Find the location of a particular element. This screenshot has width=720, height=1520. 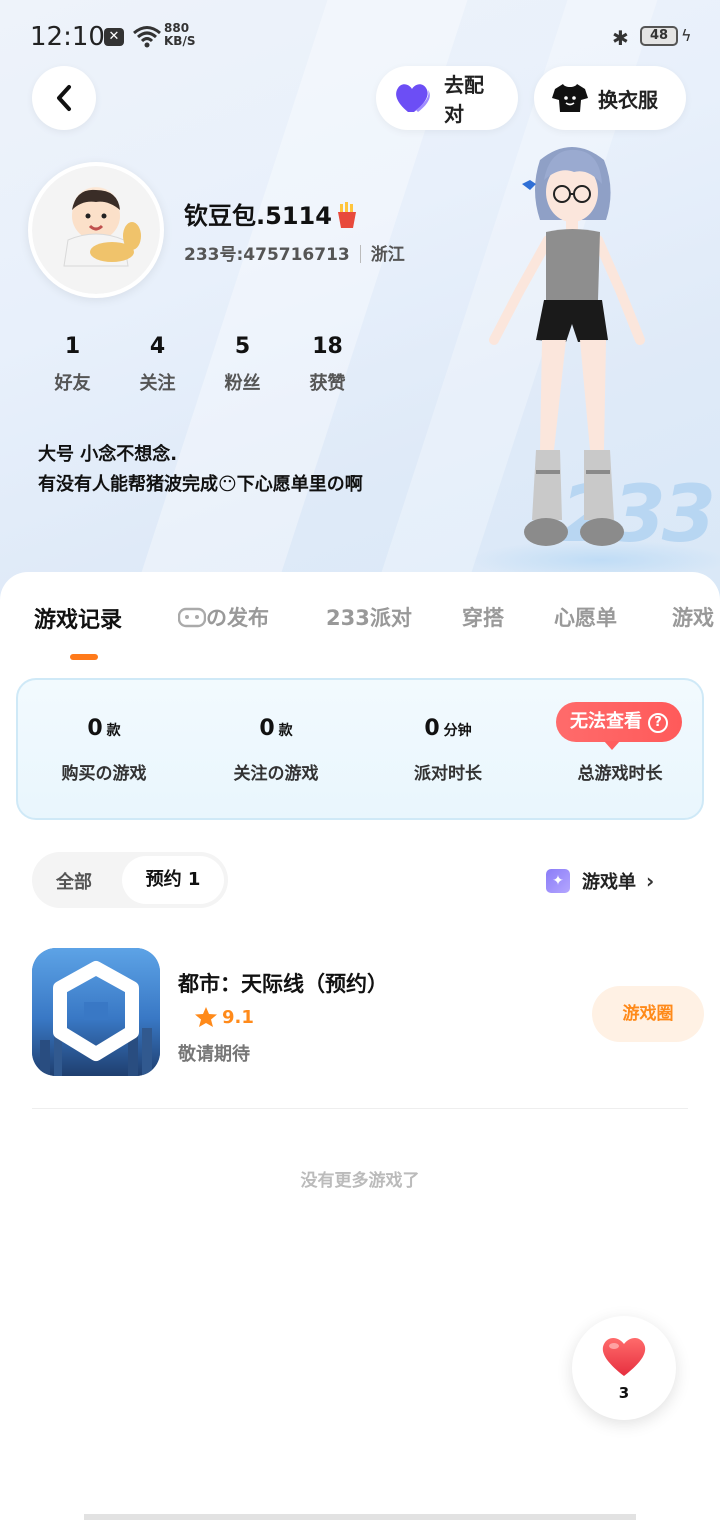

game-filter: 全部 预约 1 is located at coordinates (130, 880).